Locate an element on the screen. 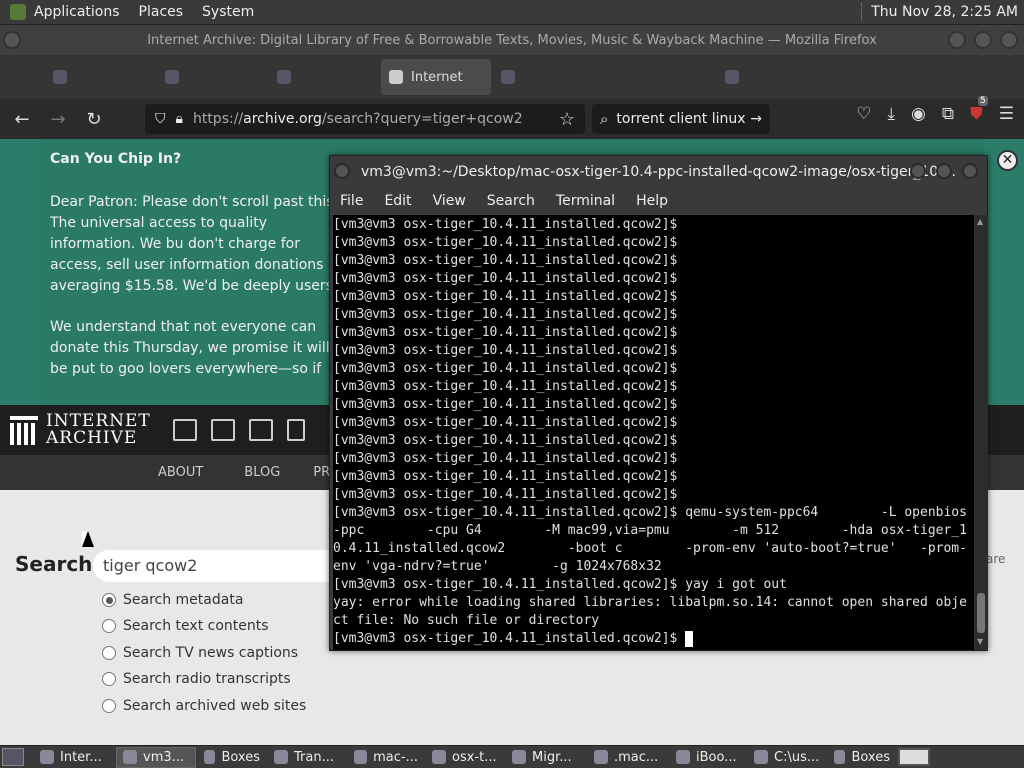 Image resolution: width=1024 pixels, height=768 pixels. ublock-icon: ⛊ 5 is located at coordinates (979, 110).